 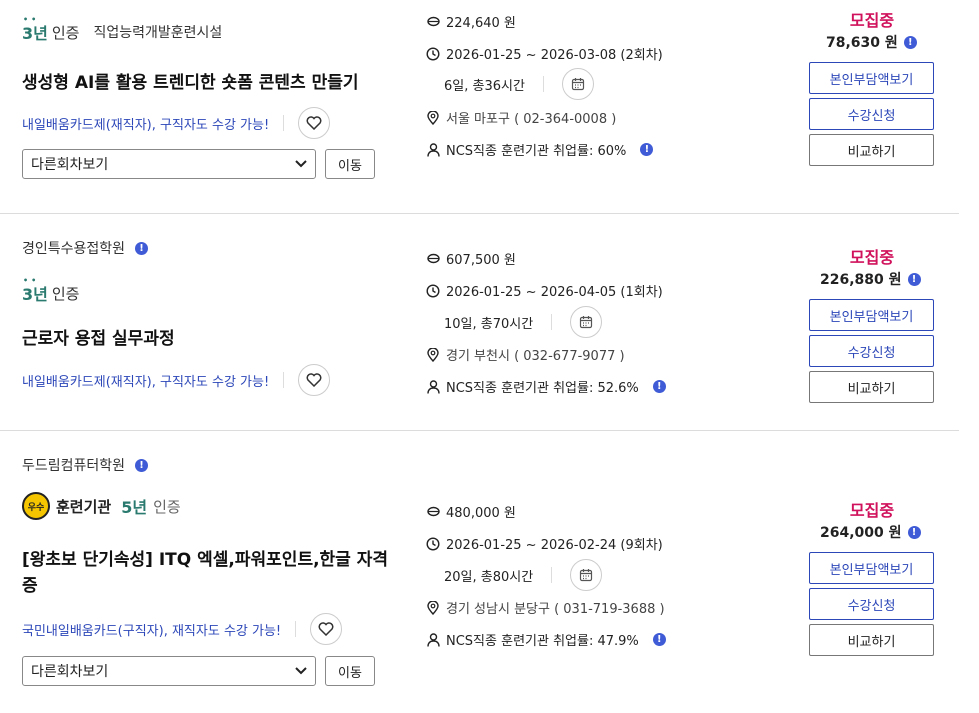 What do you see at coordinates (50, 290) in the screenshot?
I see `cert-badge: •• 3년 인증` at bounding box center [50, 290].